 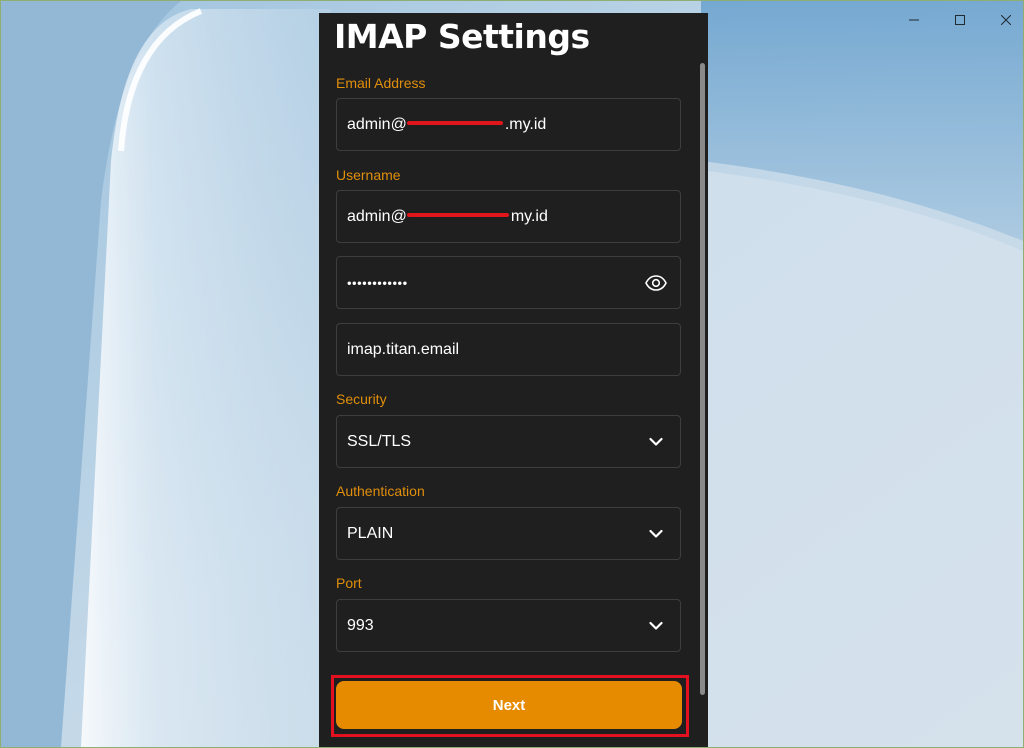 I want to click on email-value-suffix: .my.id, so click(x=525, y=124).